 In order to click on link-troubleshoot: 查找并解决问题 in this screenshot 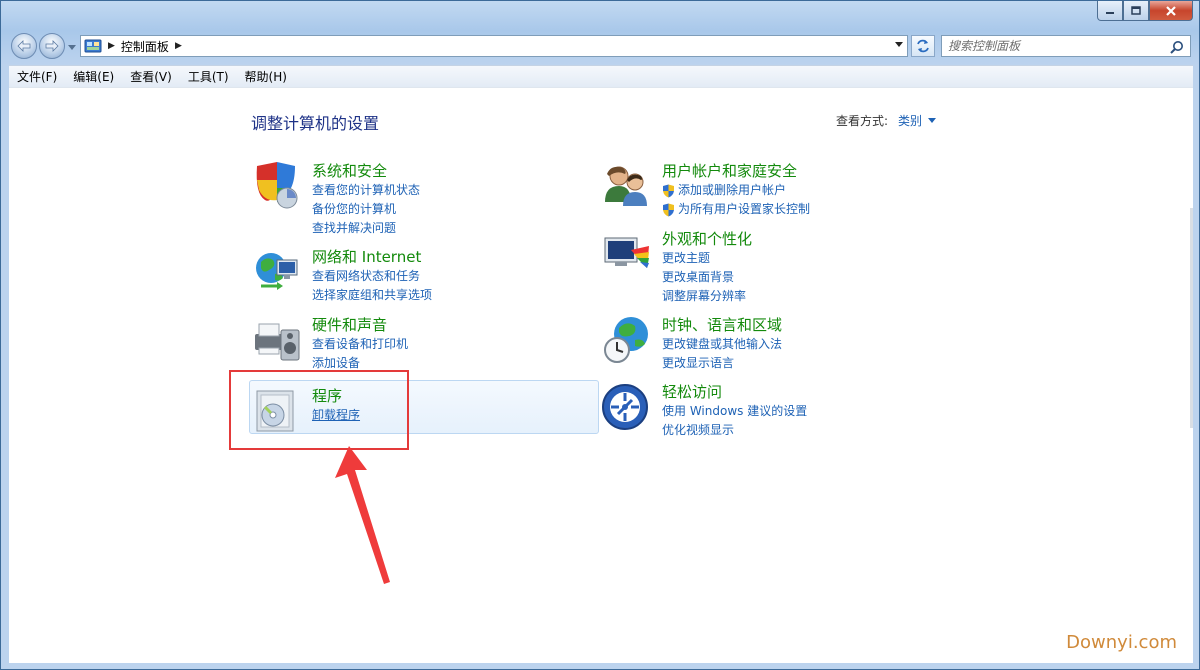, I will do `click(366, 228)`.